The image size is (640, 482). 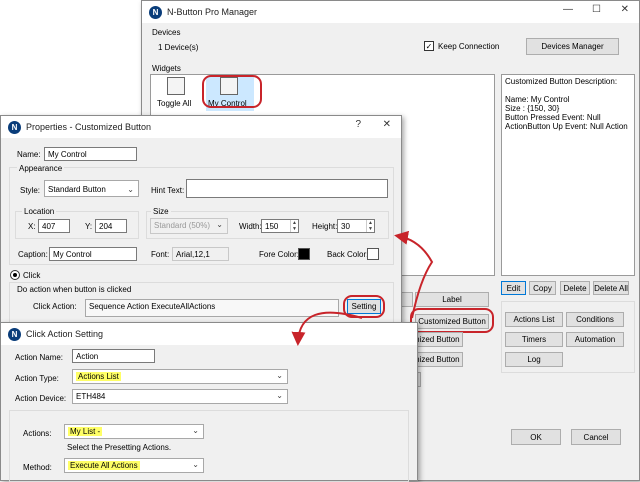 I want to click on hint-text-label: Hint Text:, so click(x=168, y=190).